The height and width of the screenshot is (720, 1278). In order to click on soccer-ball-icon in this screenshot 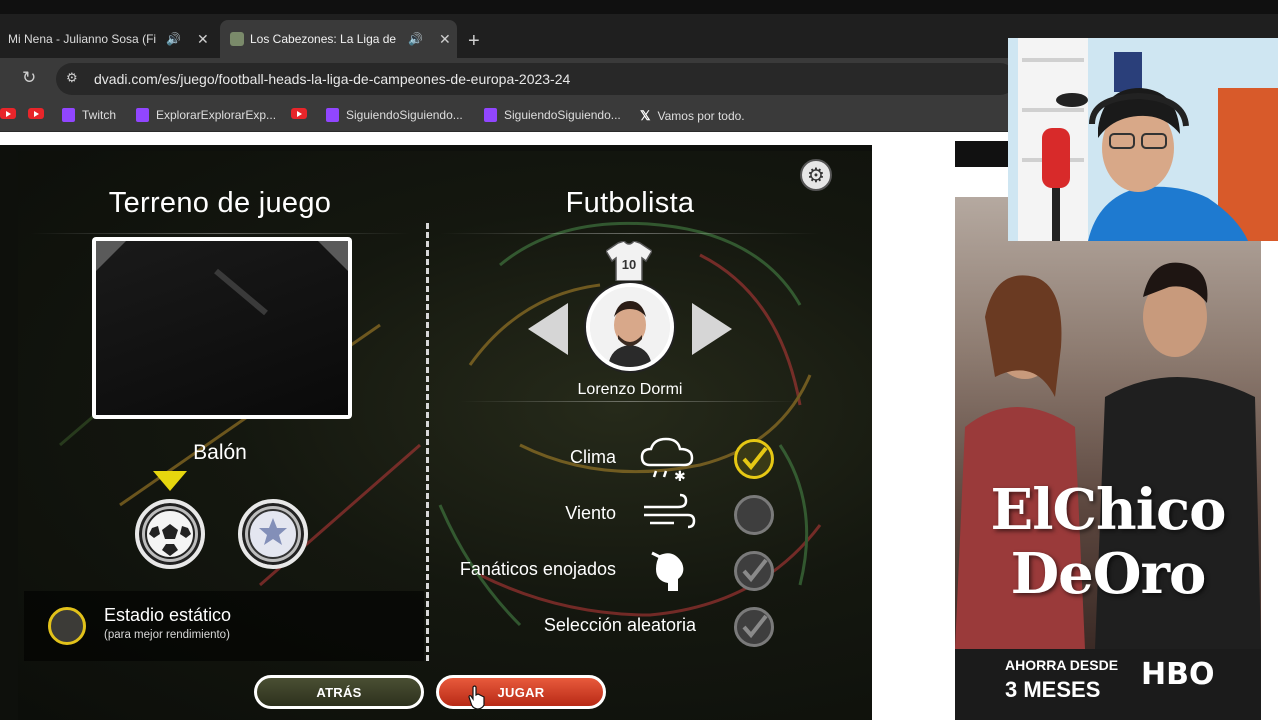, I will do `click(170, 534)`.